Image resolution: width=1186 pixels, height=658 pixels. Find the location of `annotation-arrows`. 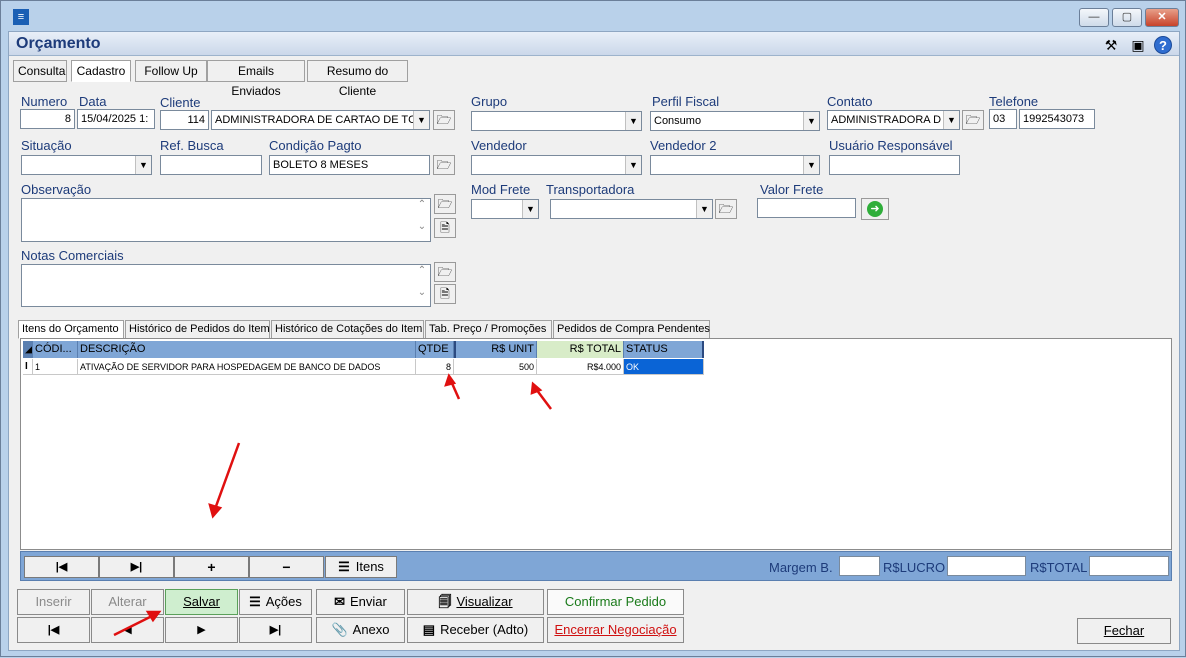

annotation-arrows is located at coordinates (332, 505).